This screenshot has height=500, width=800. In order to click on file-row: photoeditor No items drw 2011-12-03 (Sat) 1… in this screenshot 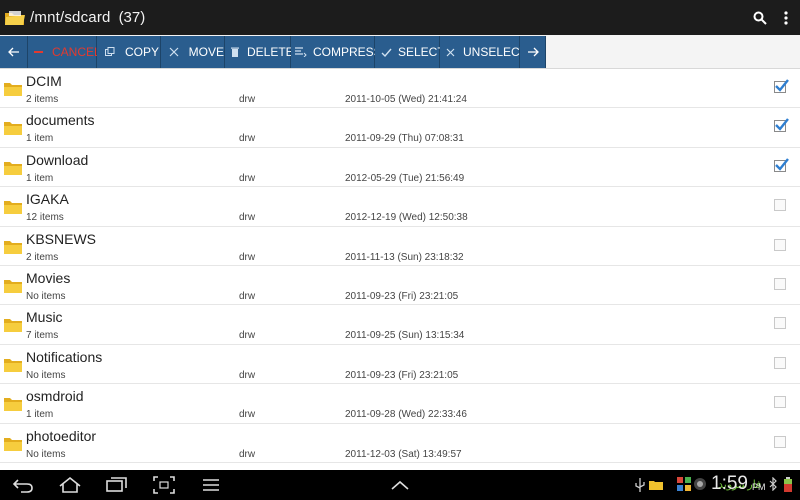, I will do `click(400, 443)`.